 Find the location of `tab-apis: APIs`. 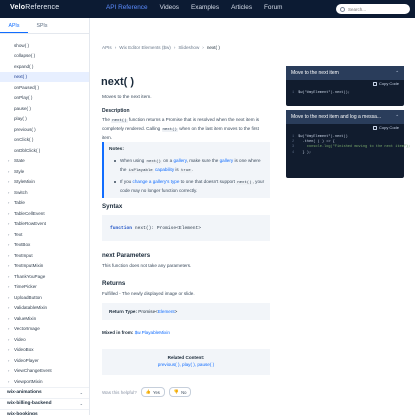

tab-apis: APIs is located at coordinates (14, 25).